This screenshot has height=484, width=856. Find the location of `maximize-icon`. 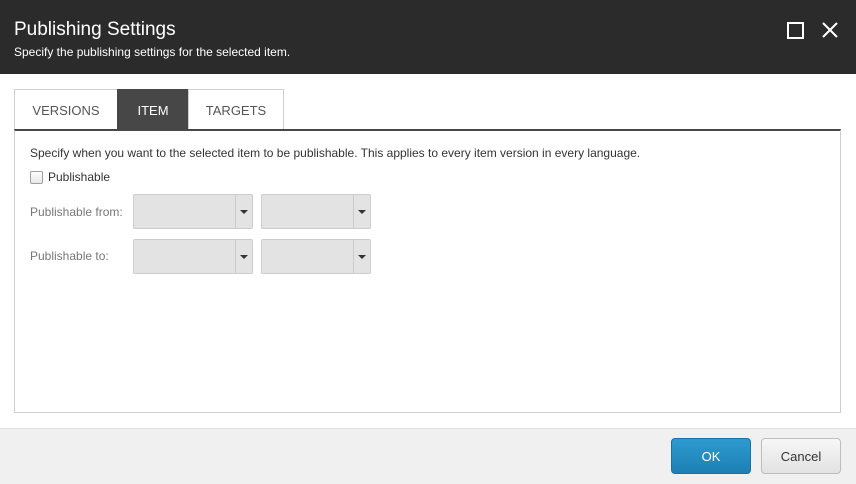

maximize-icon is located at coordinates (795, 30).